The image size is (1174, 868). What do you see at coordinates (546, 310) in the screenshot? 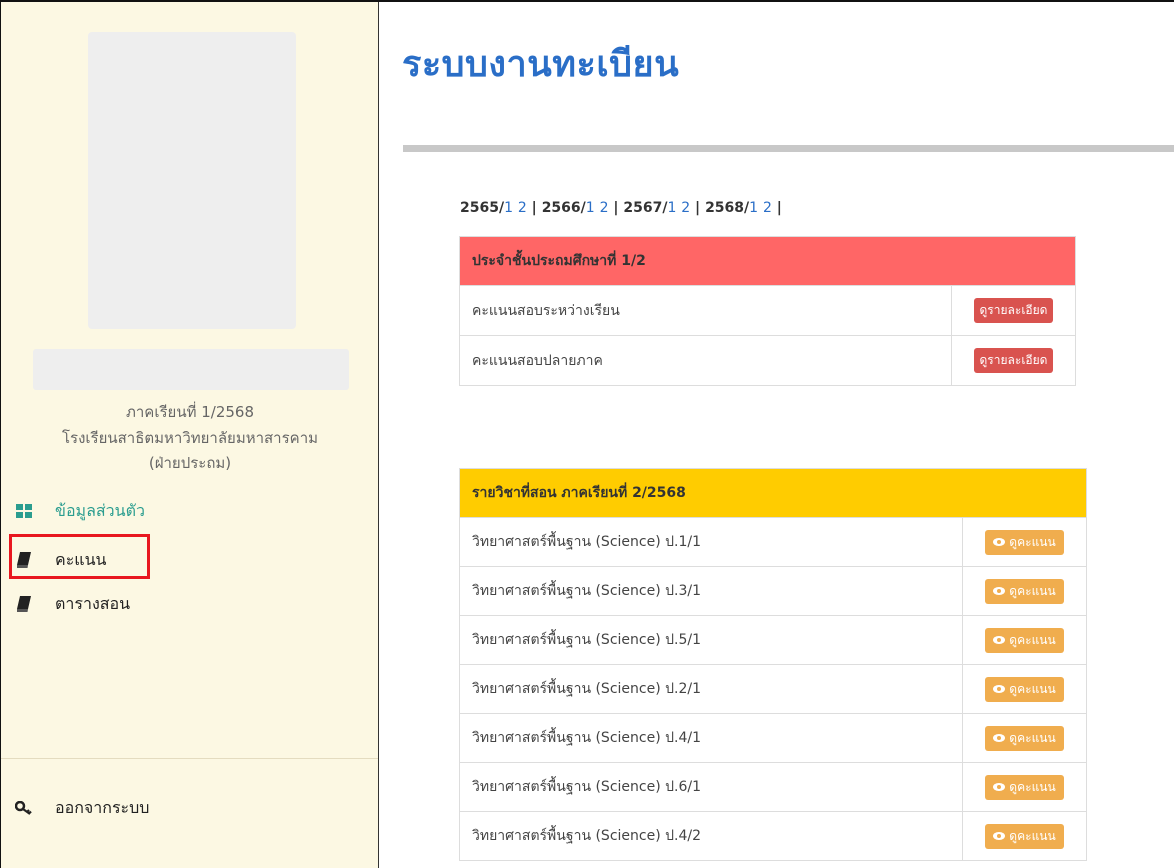
I see `table-cell-label: คะแนนสอบระหว่างเรียน` at bounding box center [546, 310].